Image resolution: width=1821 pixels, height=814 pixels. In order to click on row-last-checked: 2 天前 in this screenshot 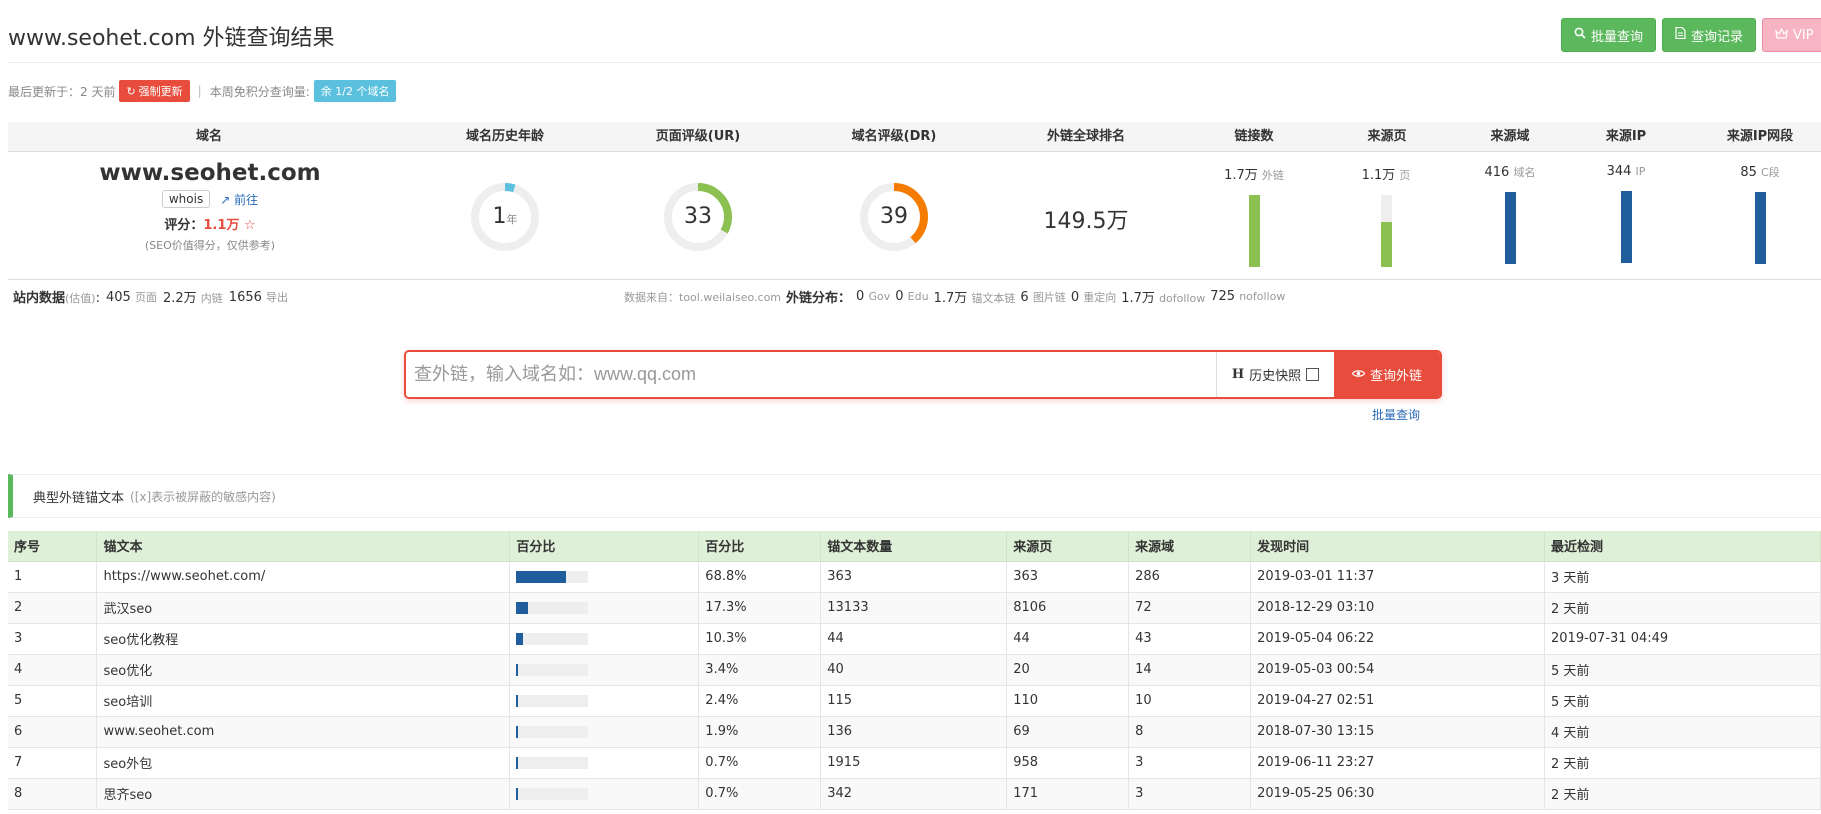, I will do `click(1682, 794)`.